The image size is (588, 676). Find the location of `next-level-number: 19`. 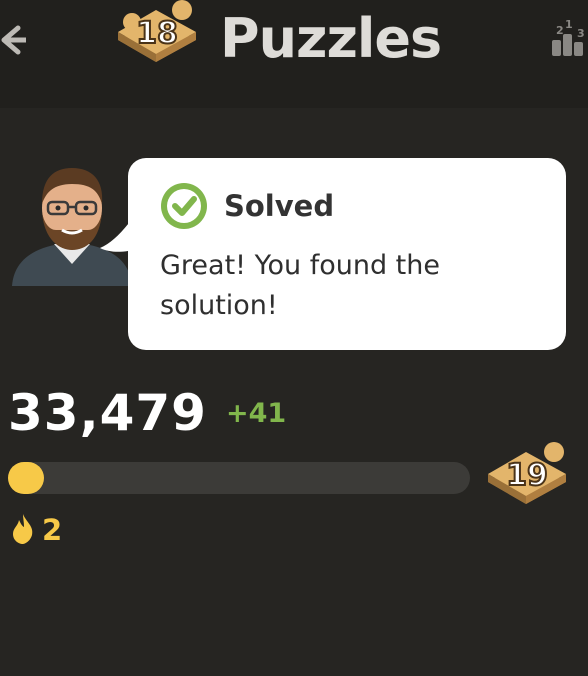

next-level-number: 19 is located at coordinates (527, 475).